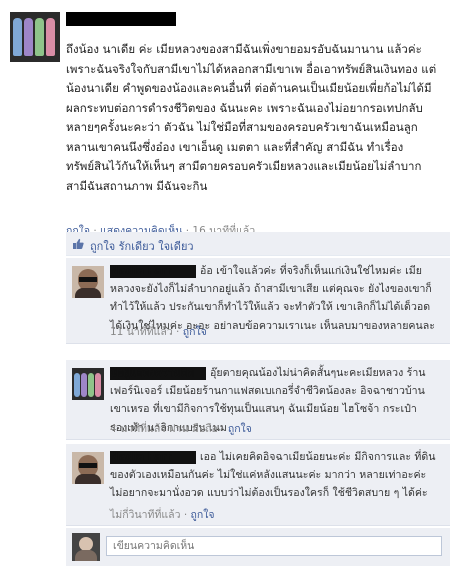 The width and height of the screenshot is (463, 573). I want to click on comment-input: เขียนความคิดเห็น, so click(274, 546).